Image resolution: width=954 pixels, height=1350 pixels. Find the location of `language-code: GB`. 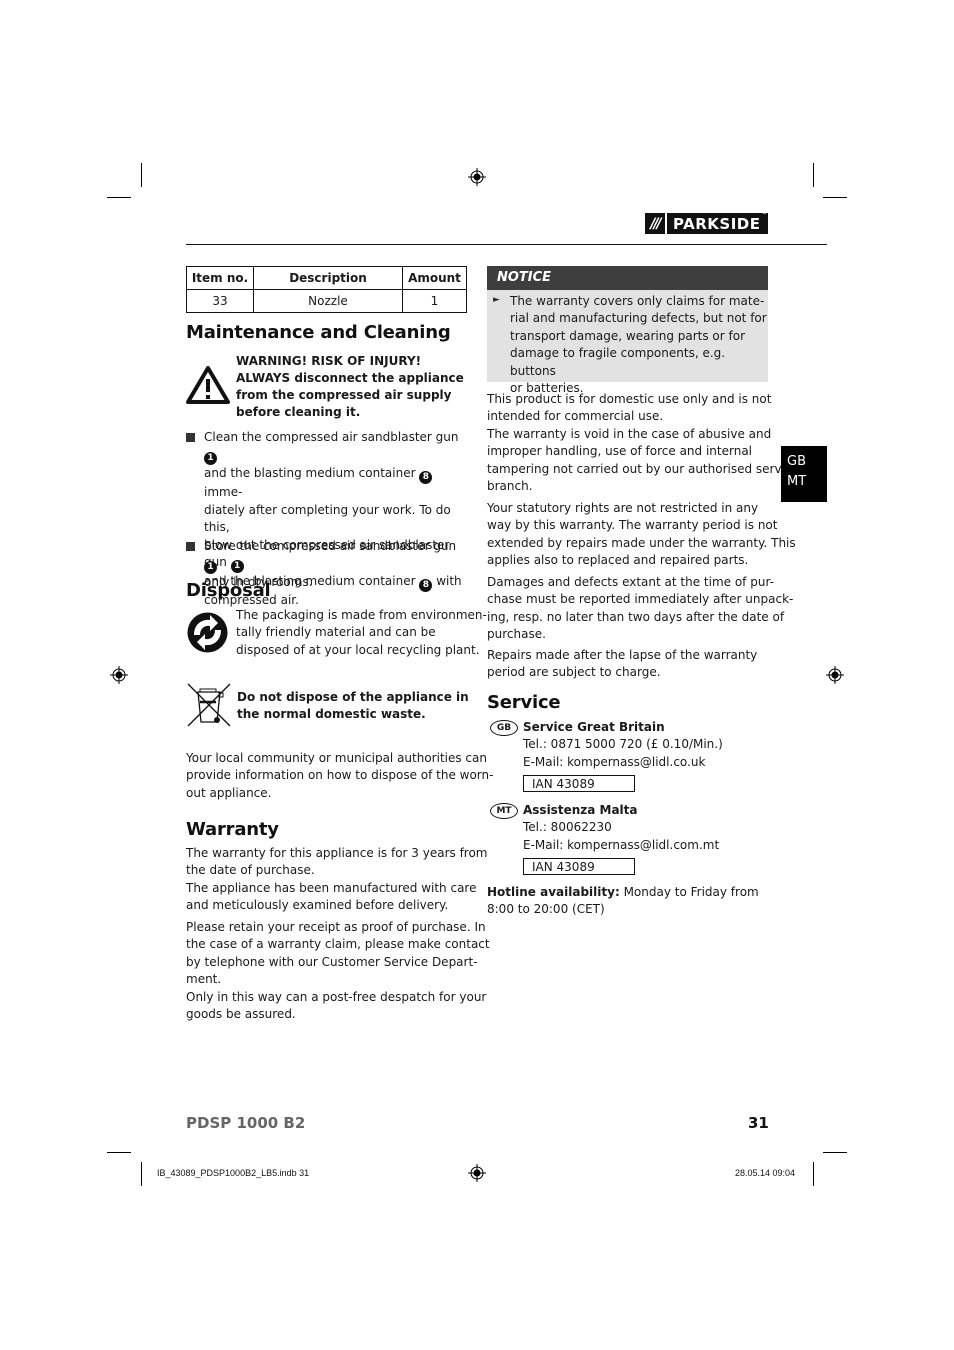

language-code: GB is located at coordinates (796, 461).